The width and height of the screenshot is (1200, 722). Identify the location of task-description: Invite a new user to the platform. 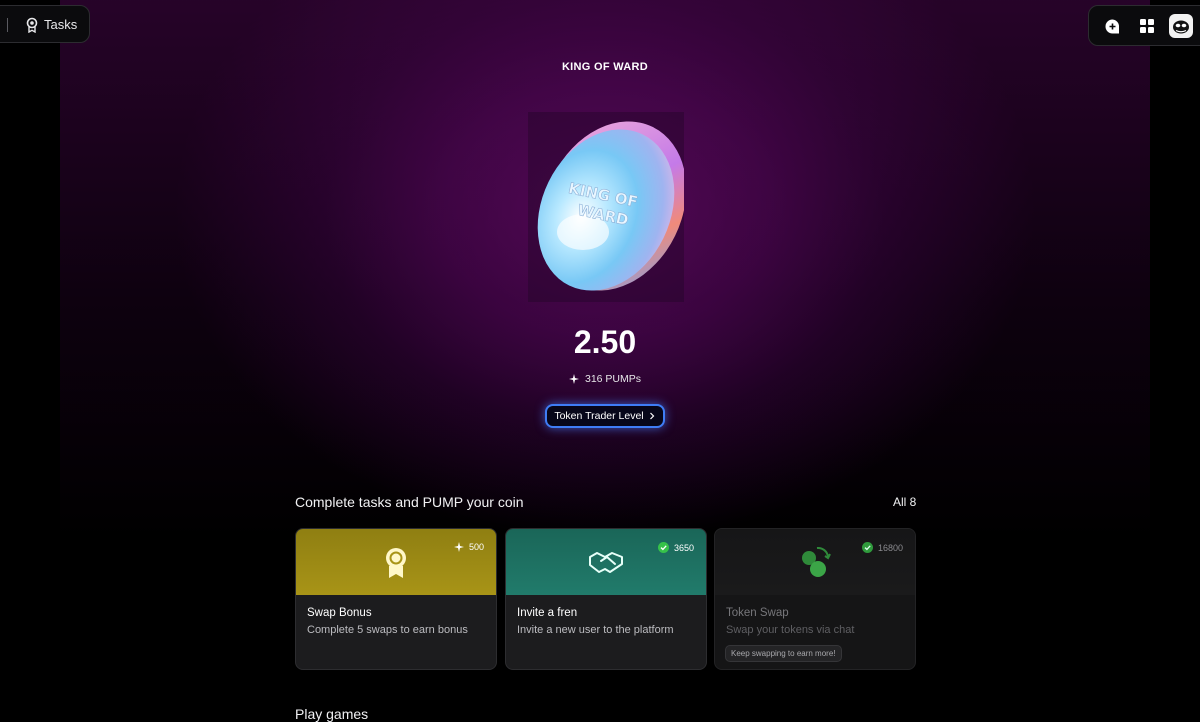
(595, 630).